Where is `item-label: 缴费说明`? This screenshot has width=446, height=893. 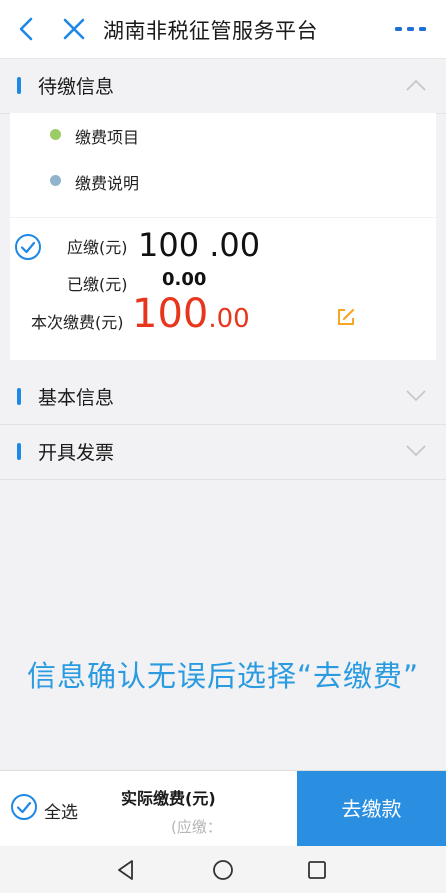
item-label: 缴费说明 is located at coordinates (107, 183).